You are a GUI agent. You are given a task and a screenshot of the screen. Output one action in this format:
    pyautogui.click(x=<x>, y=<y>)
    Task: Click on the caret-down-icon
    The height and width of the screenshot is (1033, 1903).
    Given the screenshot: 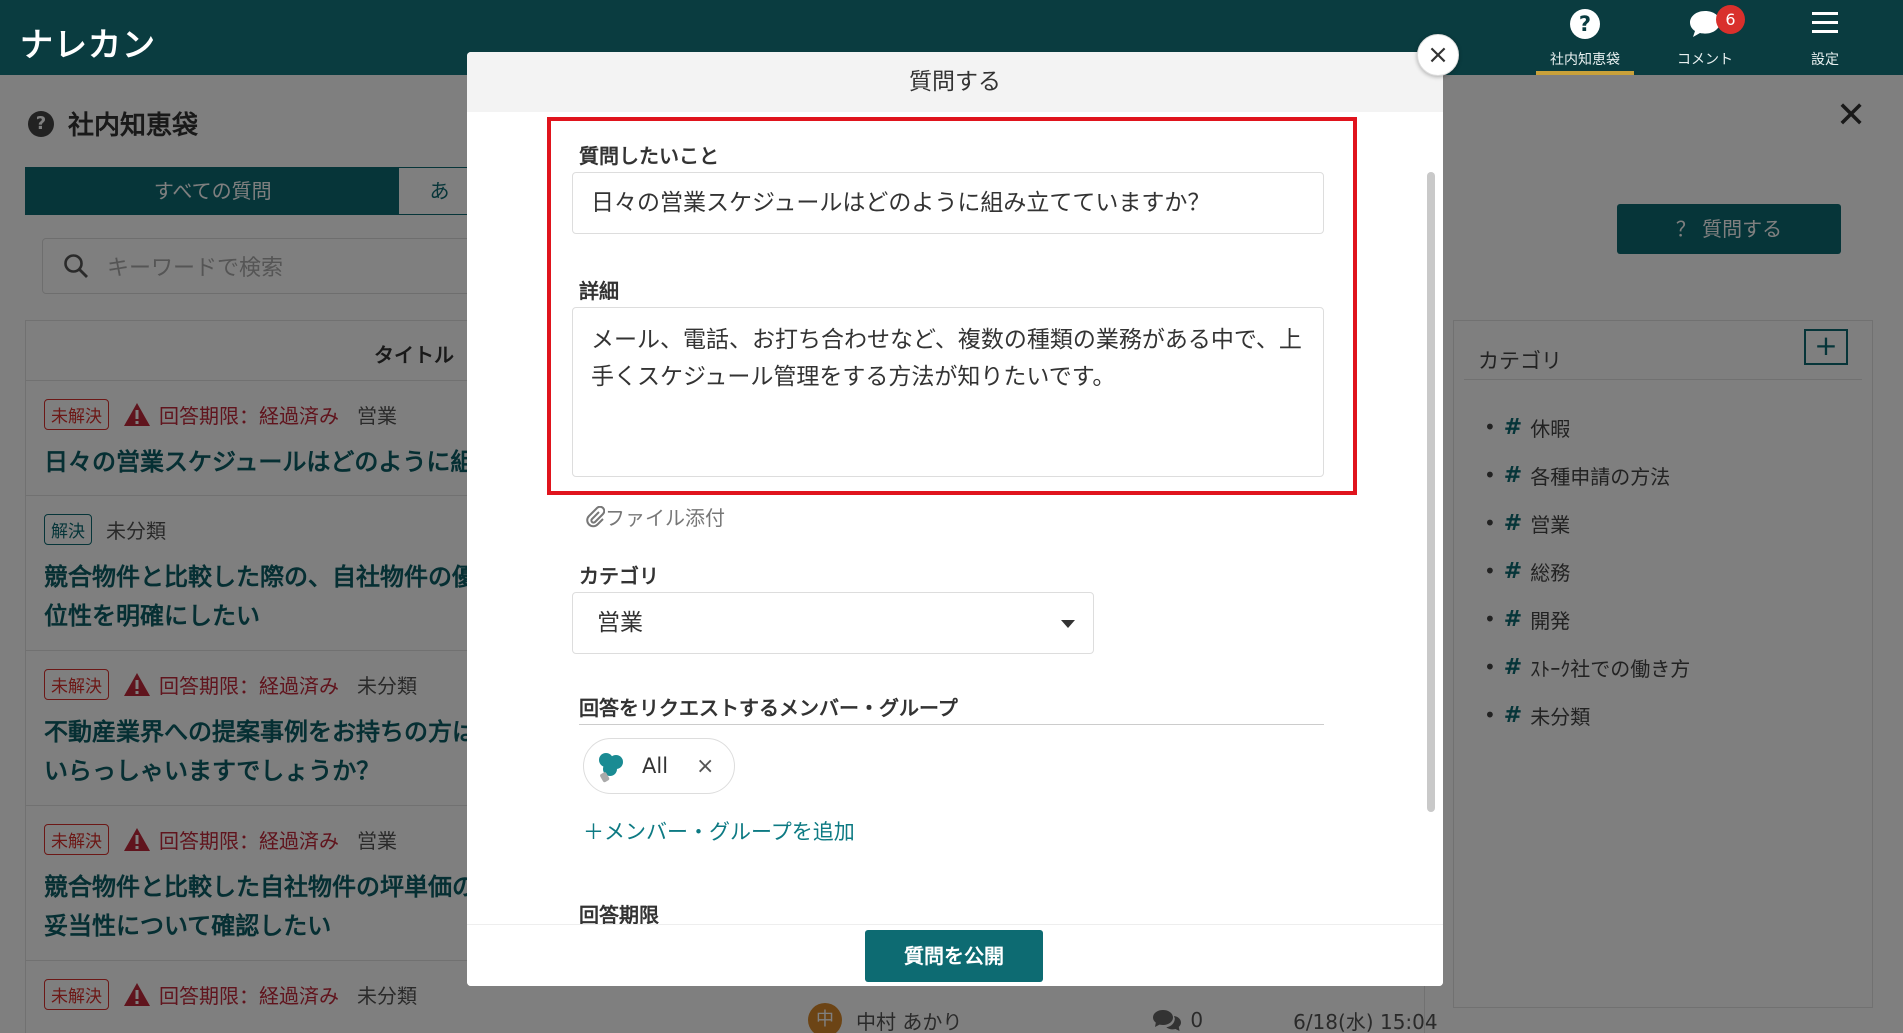 What is the action you would take?
    pyautogui.click(x=1068, y=624)
    